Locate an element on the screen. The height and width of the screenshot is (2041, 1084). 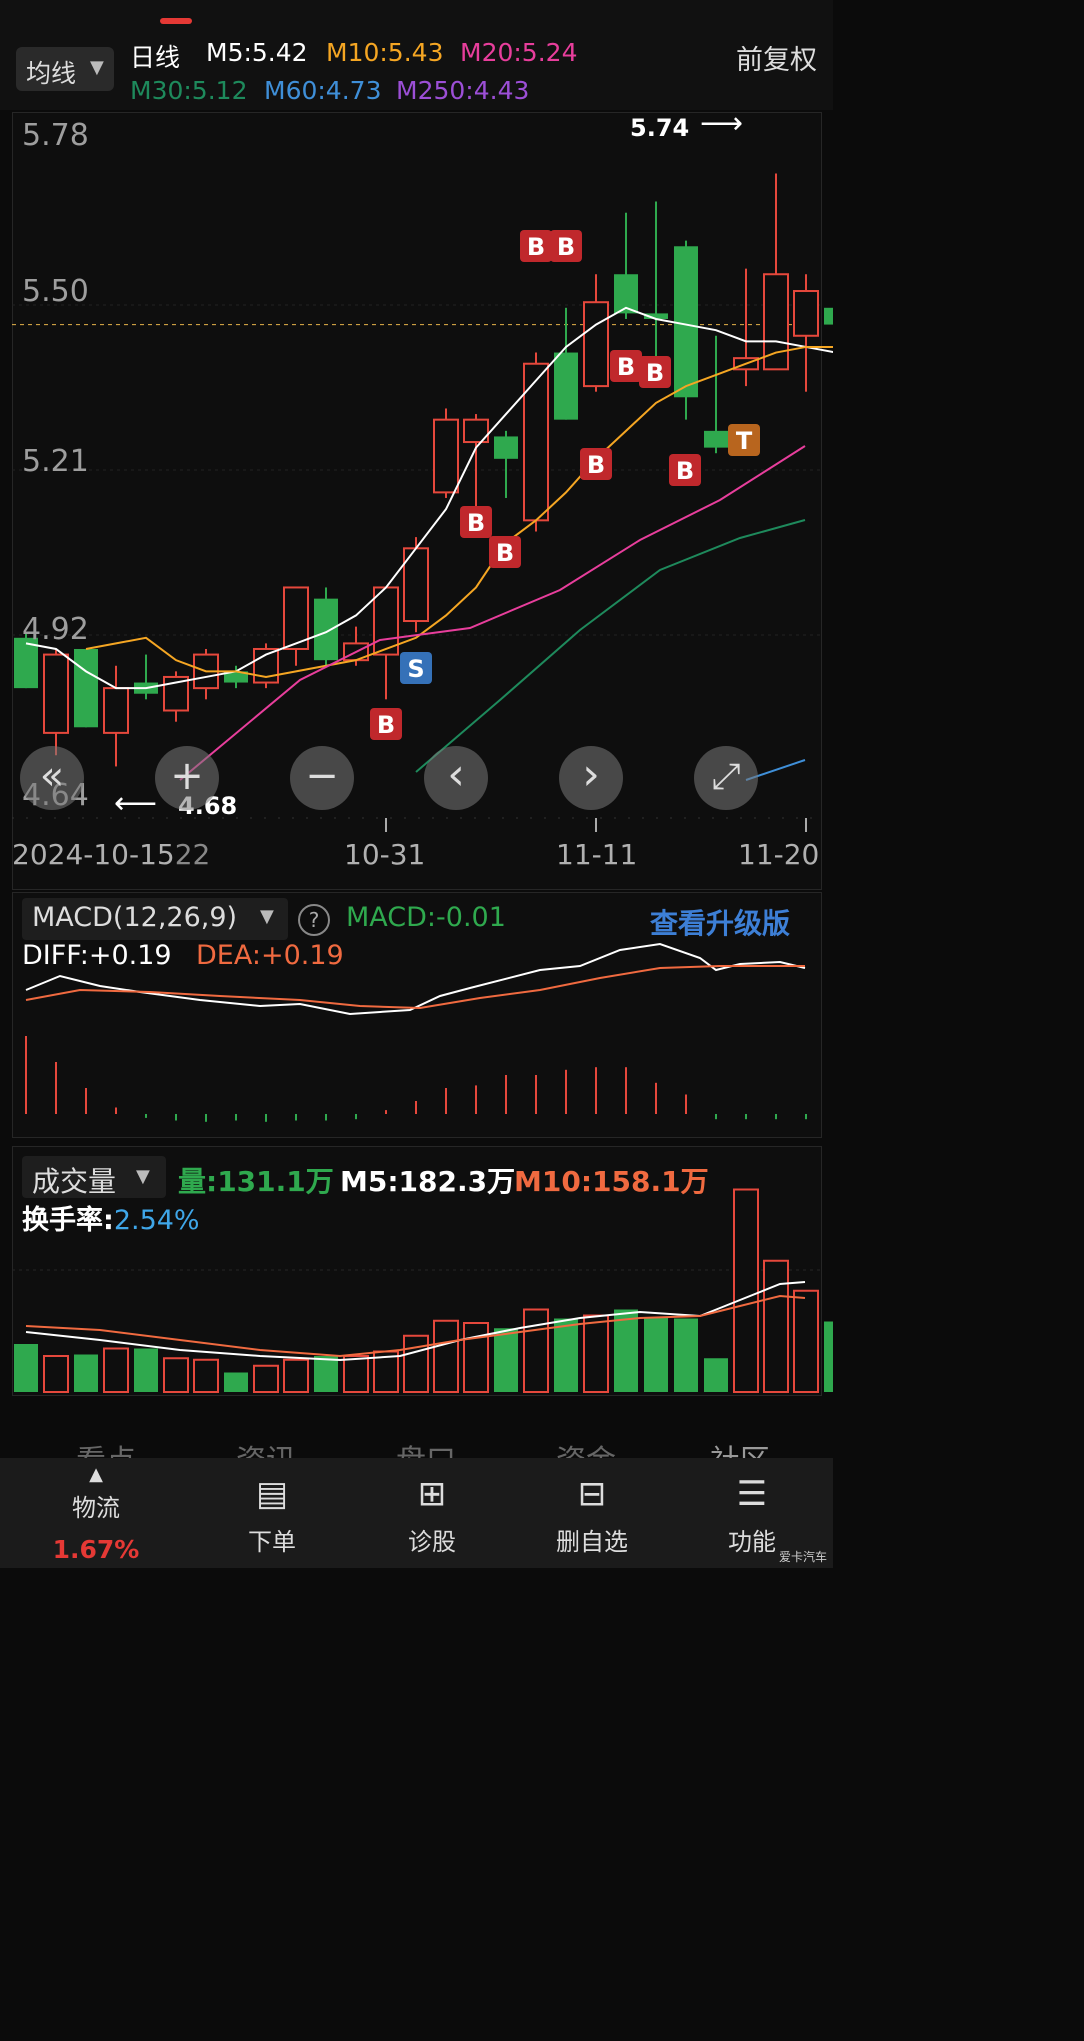
nav-label: 下单 is located at coordinates (272, 1542).